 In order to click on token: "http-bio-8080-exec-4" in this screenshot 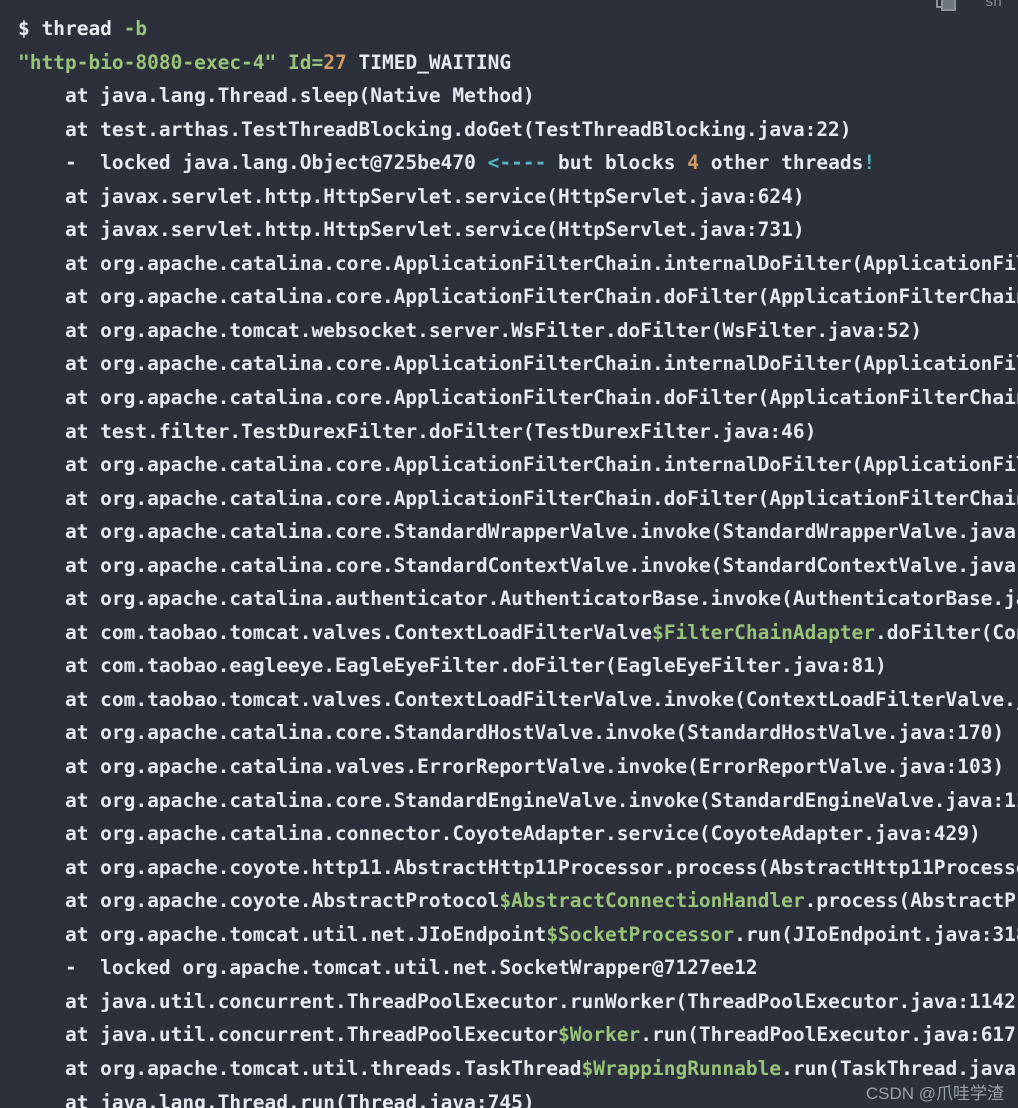, I will do `click(153, 62)`.